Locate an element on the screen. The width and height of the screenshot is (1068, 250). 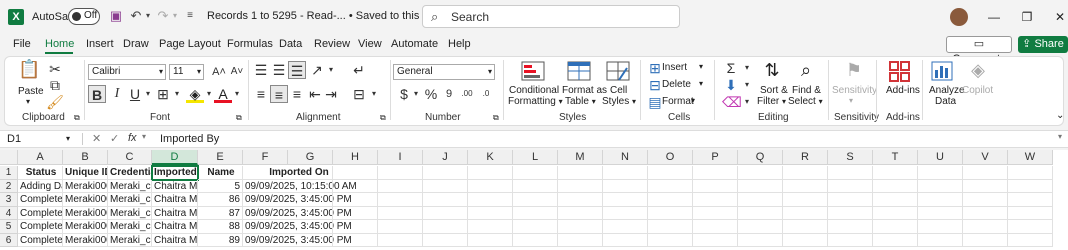
cell-v3 is located at coordinates (985, 200).